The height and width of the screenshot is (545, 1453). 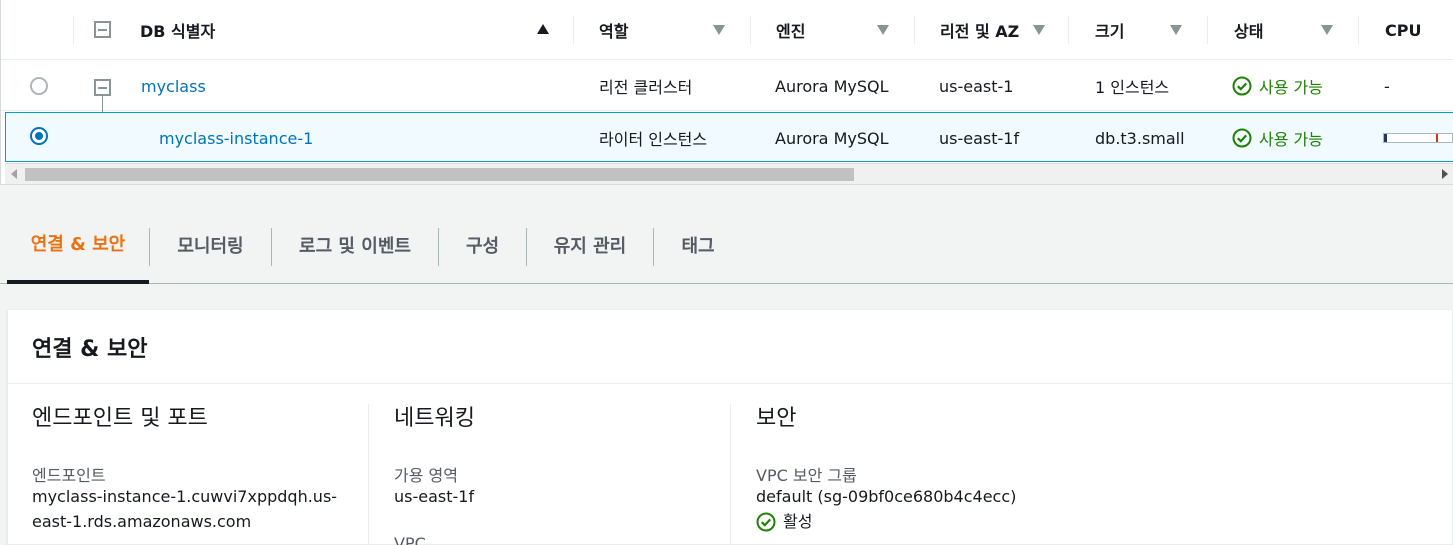 I want to click on security-group-link: default (sg-09bf0ce680b4c4ecc), so click(x=886, y=496).